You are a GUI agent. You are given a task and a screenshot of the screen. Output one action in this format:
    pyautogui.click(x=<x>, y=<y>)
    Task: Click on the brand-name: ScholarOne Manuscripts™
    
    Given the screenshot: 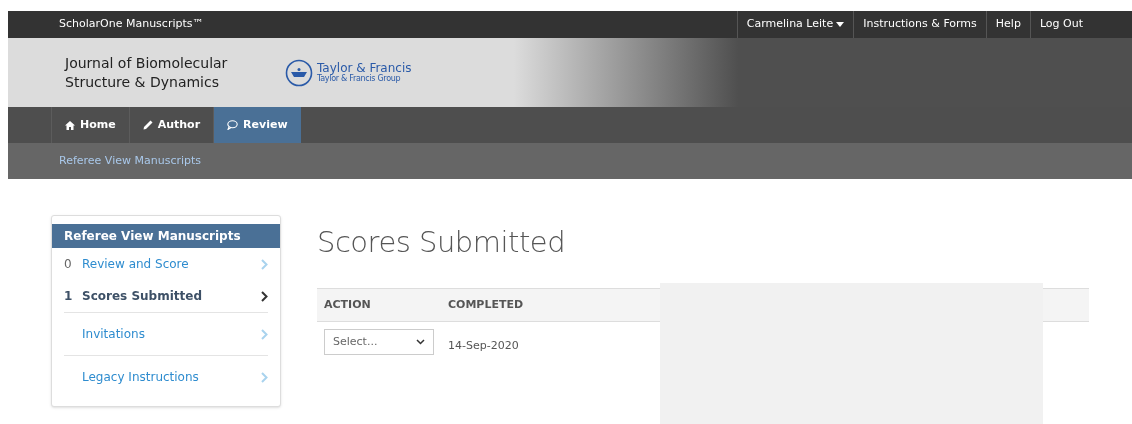 What is the action you would take?
    pyautogui.click(x=131, y=24)
    